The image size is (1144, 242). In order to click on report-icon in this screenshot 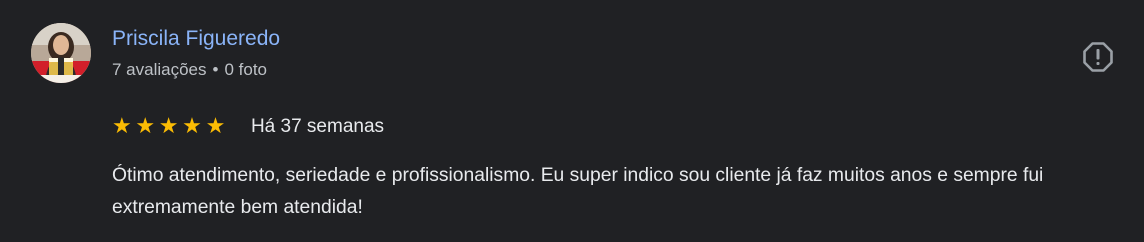, I will do `click(1098, 57)`.